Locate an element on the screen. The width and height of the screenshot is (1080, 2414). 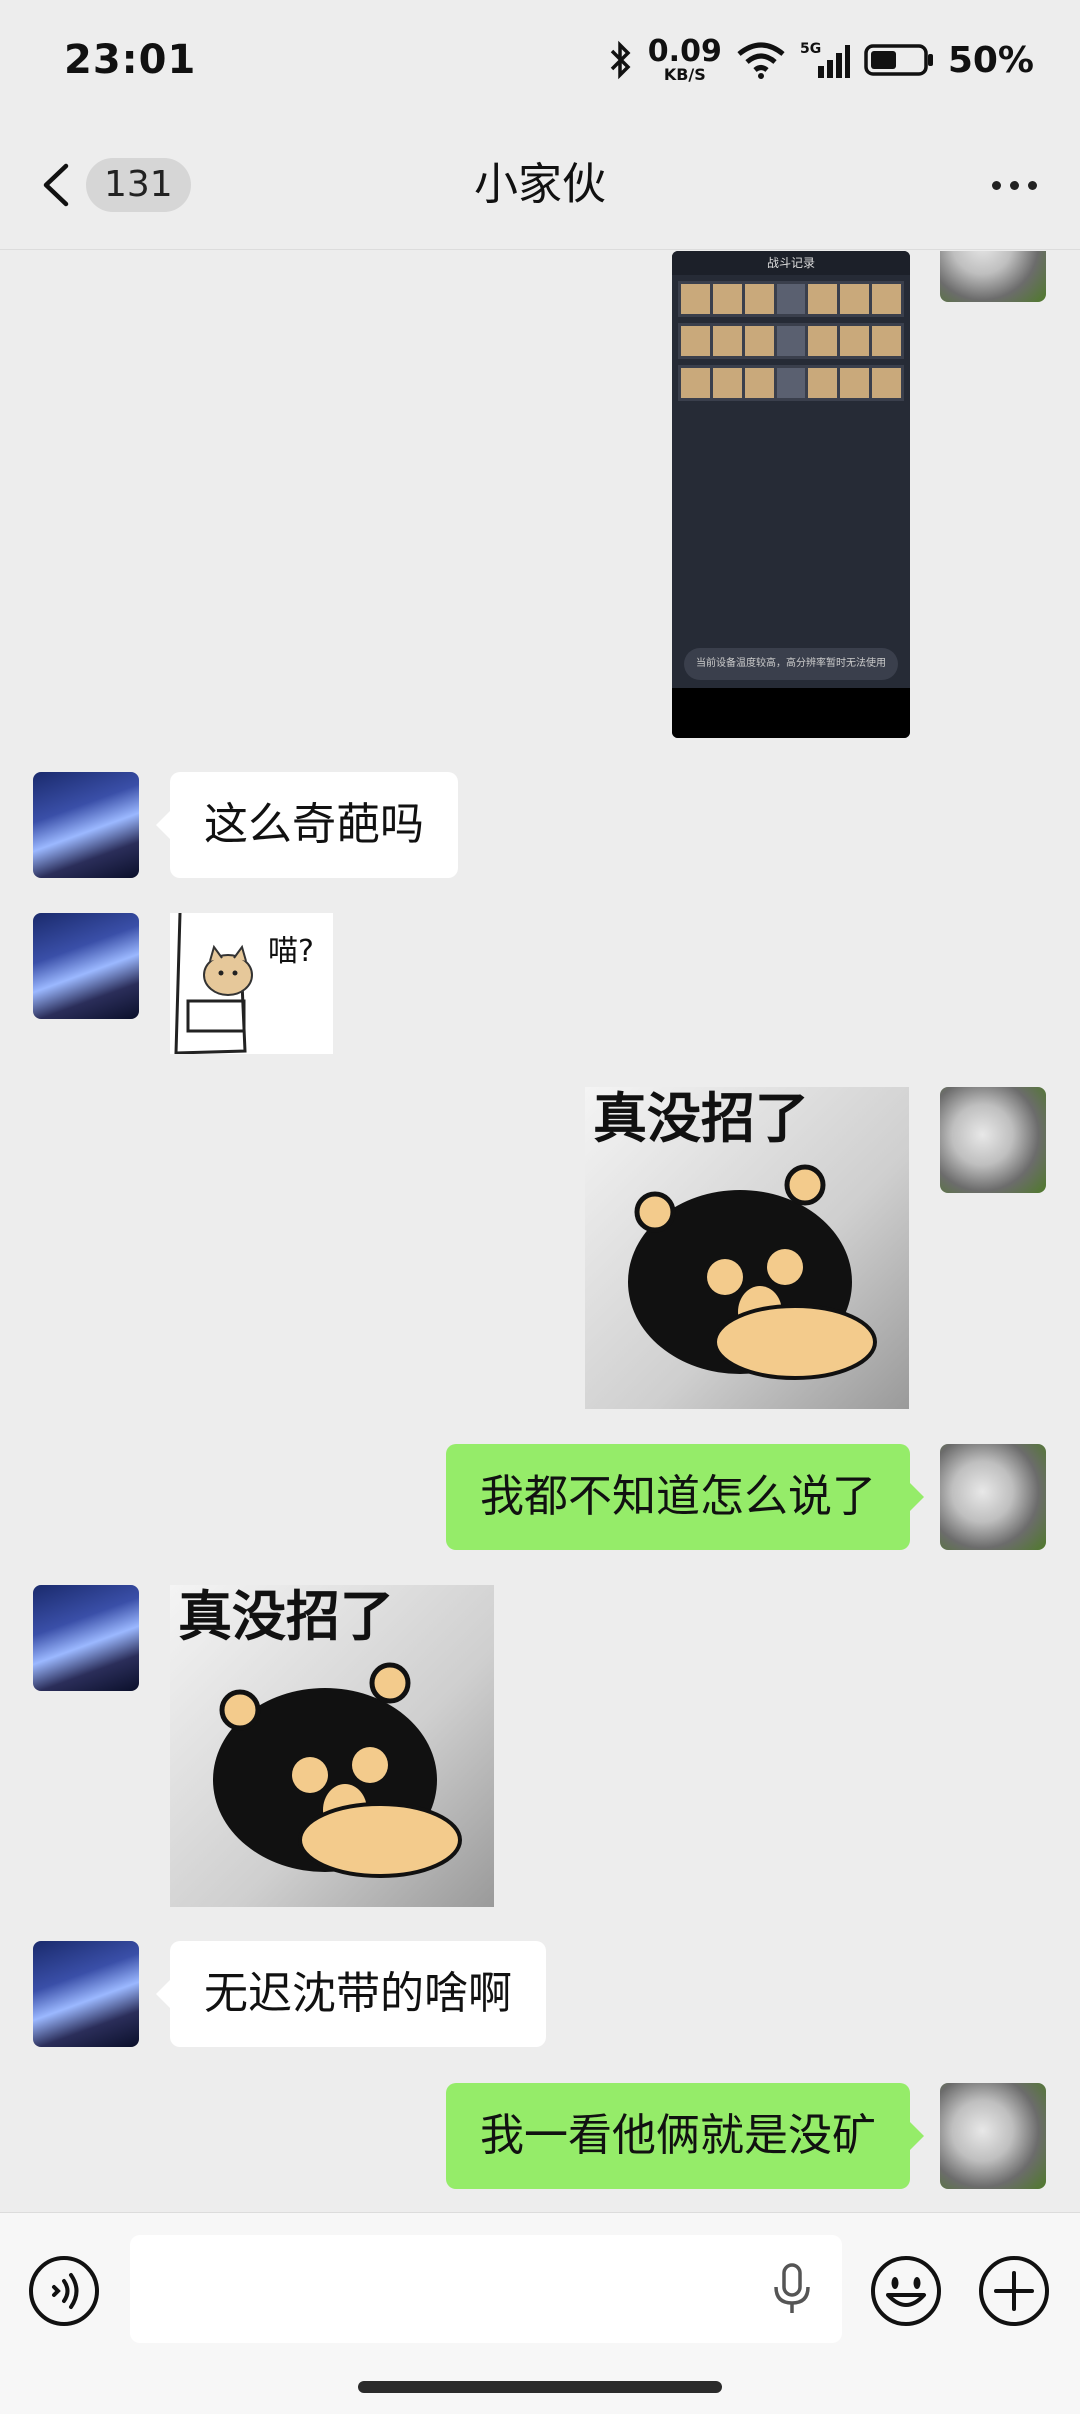
mic-icon is located at coordinates (792, 2288).